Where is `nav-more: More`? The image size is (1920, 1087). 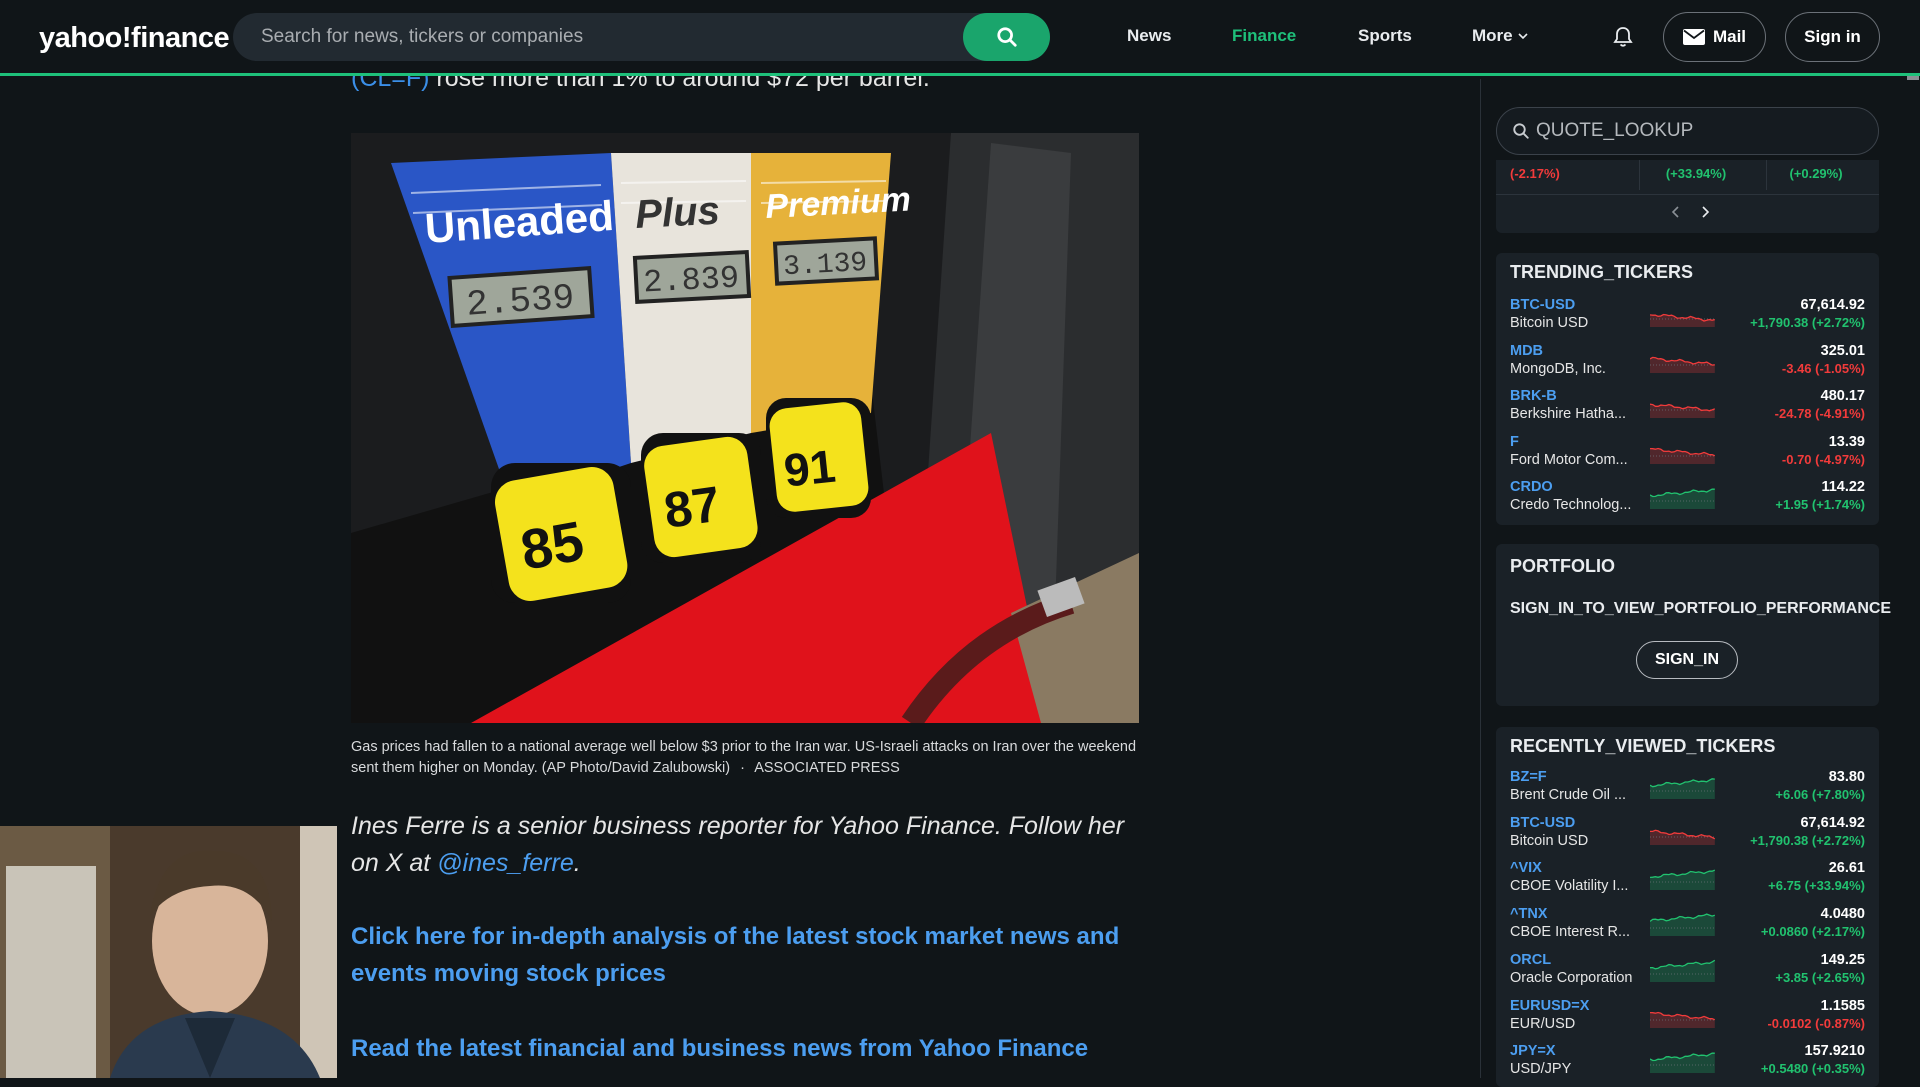 nav-more: More is located at coordinates (1500, 36).